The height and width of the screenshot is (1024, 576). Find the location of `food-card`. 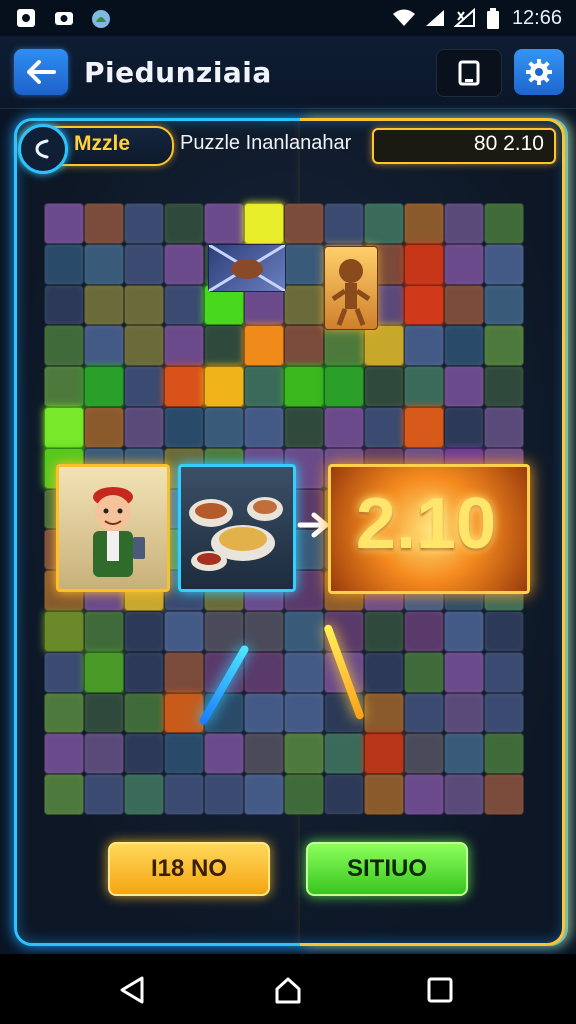

food-card is located at coordinates (237, 528).